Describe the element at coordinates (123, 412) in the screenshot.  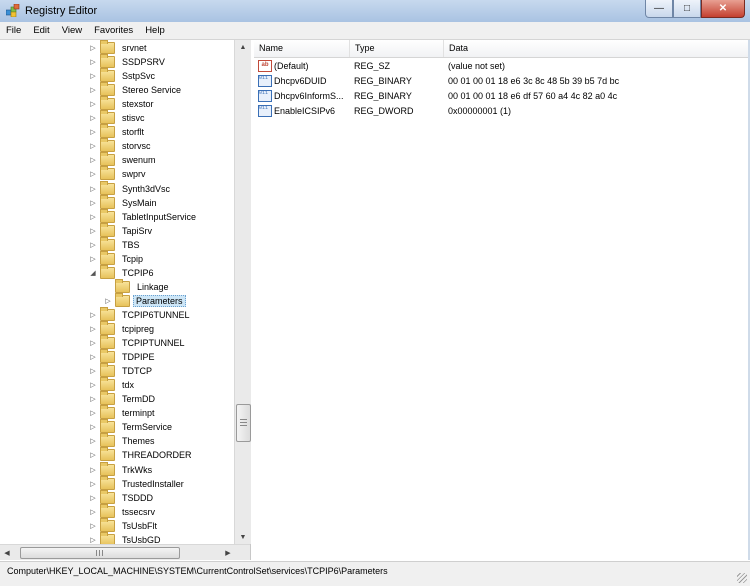
I see `tree-item: ▷ terminpt` at that location.